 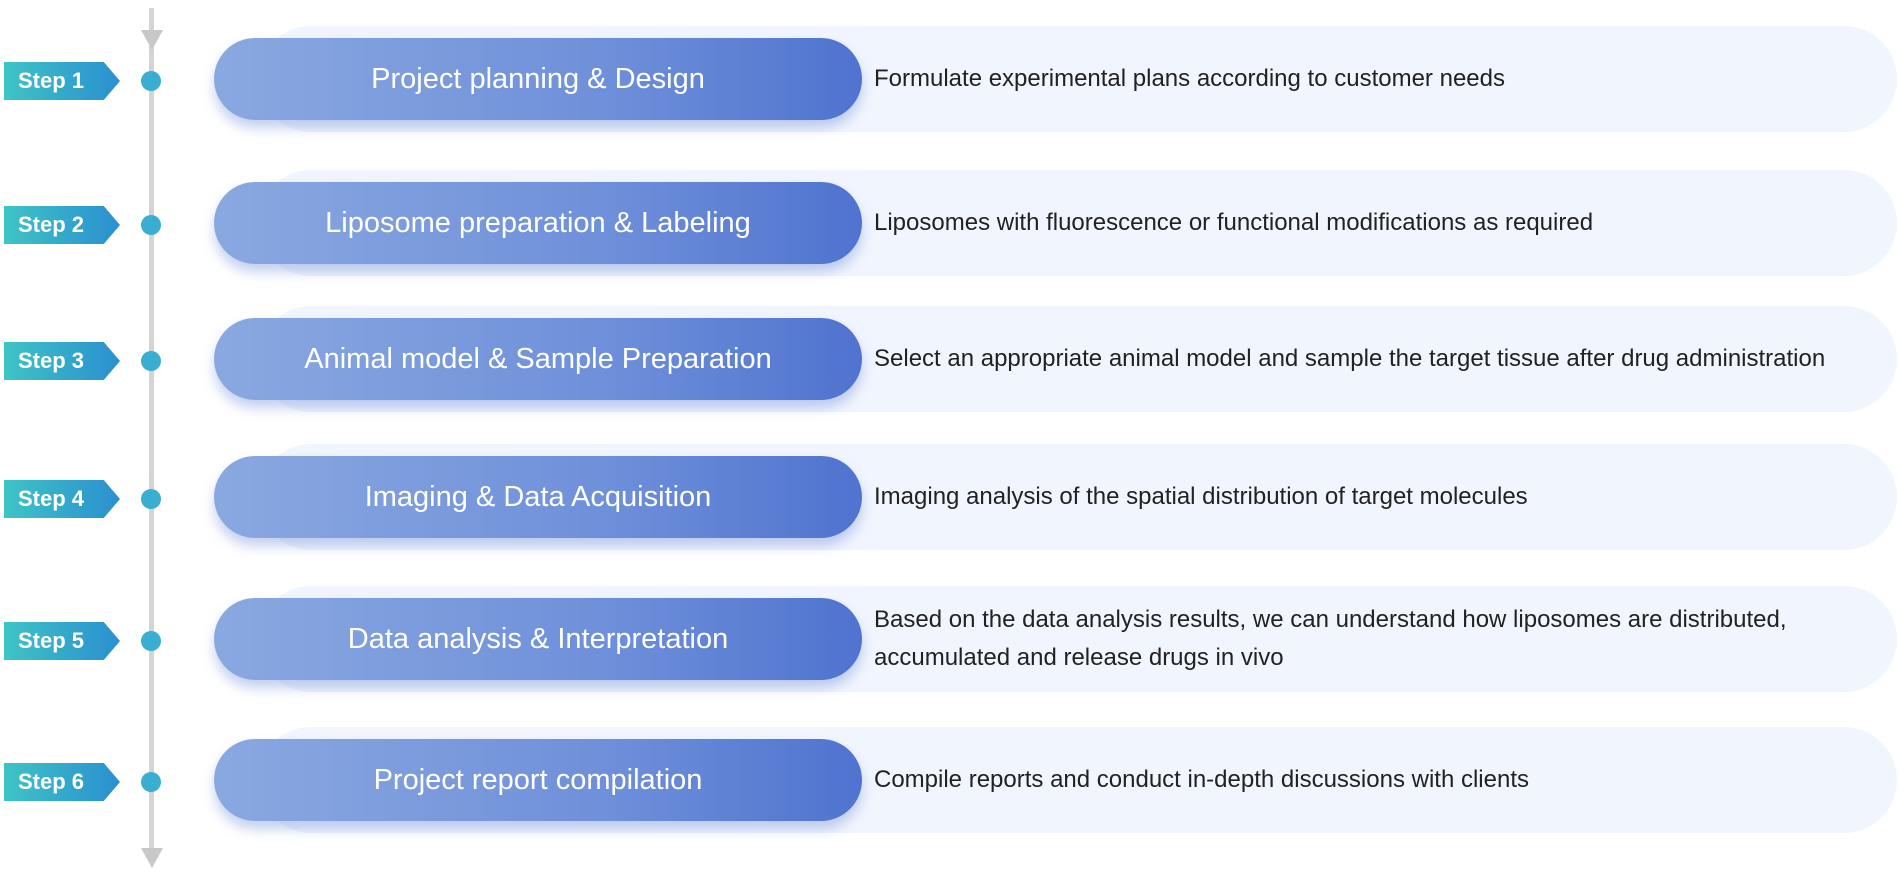 I want to click on step-badge: Step 1, so click(x=62, y=81).